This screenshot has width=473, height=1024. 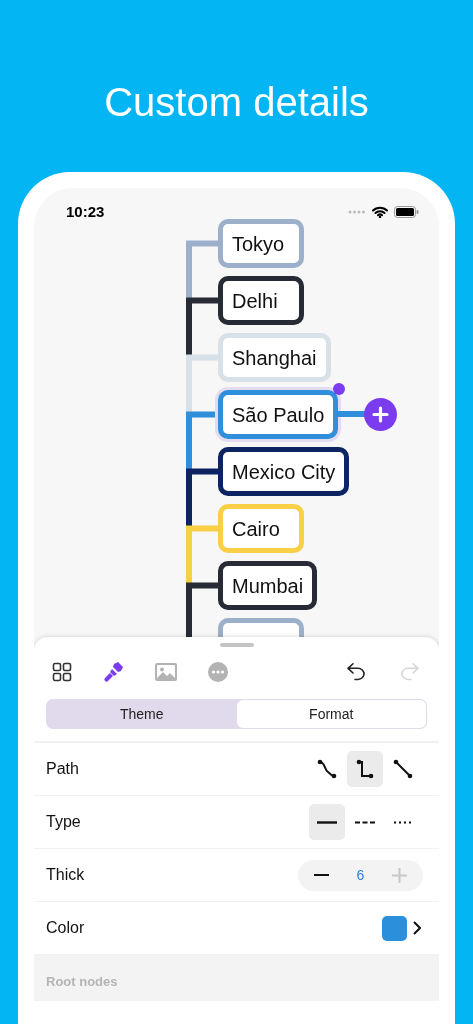 What do you see at coordinates (236, 645) in the screenshot?
I see `drag-handle` at bounding box center [236, 645].